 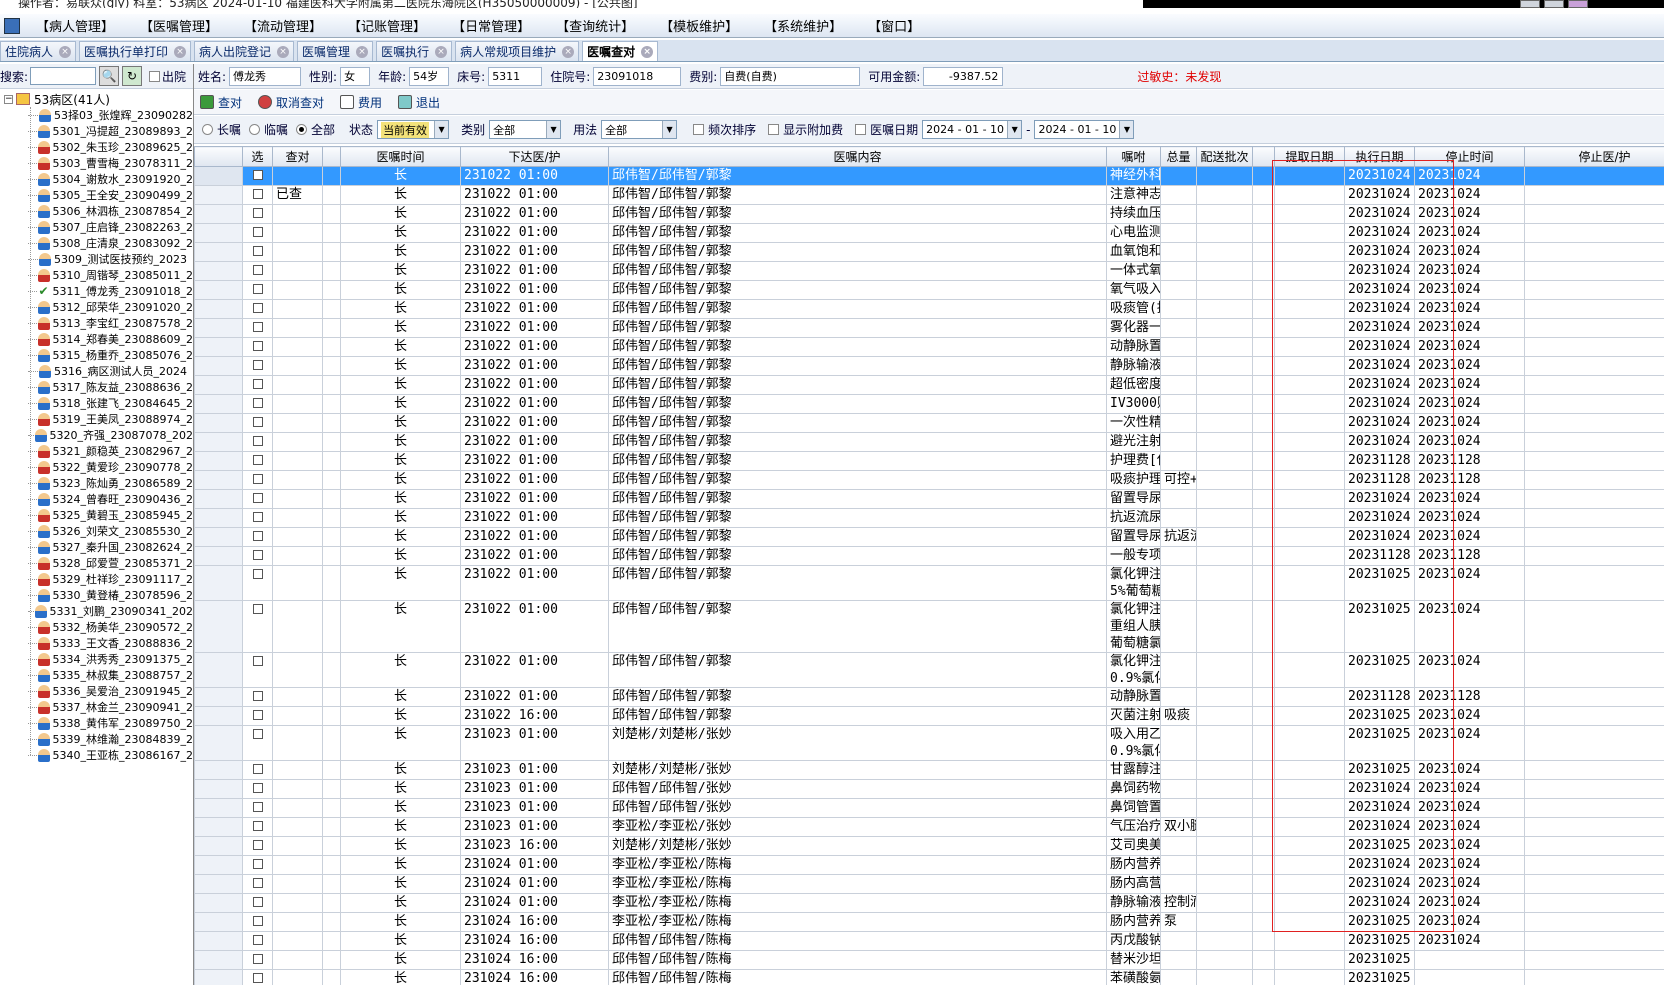 What do you see at coordinates (110, 307) in the screenshot?
I see `tree-patient-item: 5312_邱荣华_23091020_2` at bounding box center [110, 307].